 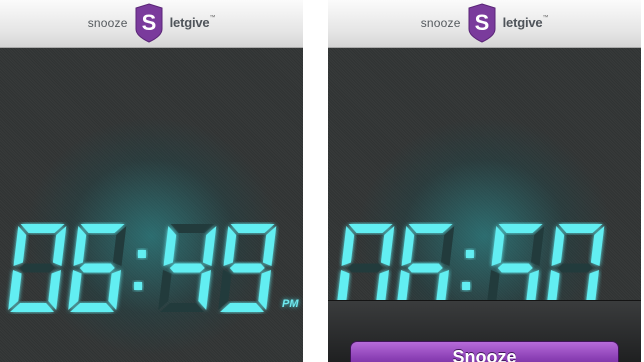 I want to click on digital-clock: PM, so click(x=151, y=270).